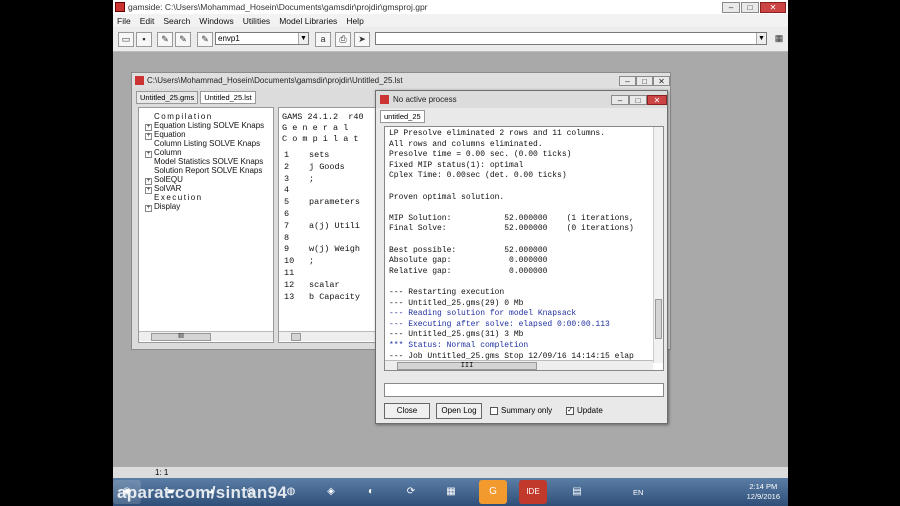  Describe the element at coordinates (620, 99) in the screenshot. I see `dialog-minimize-button: –` at that location.